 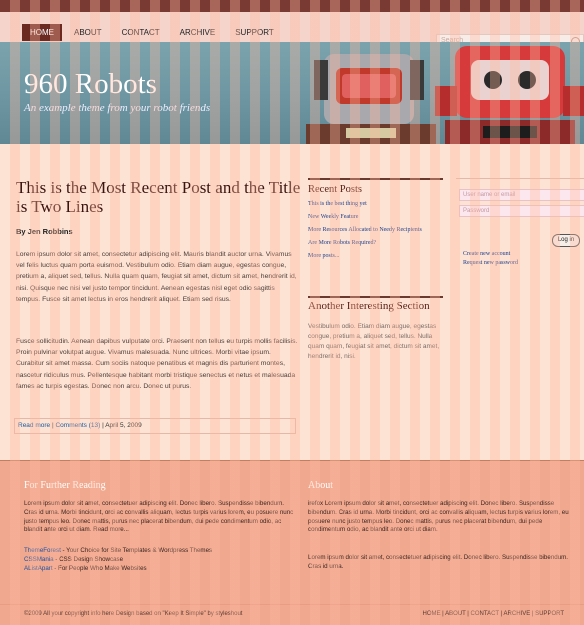 What do you see at coordinates (369, 306) in the screenshot?
I see `interesting-heading: Another Interesting Section` at bounding box center [369, 306].